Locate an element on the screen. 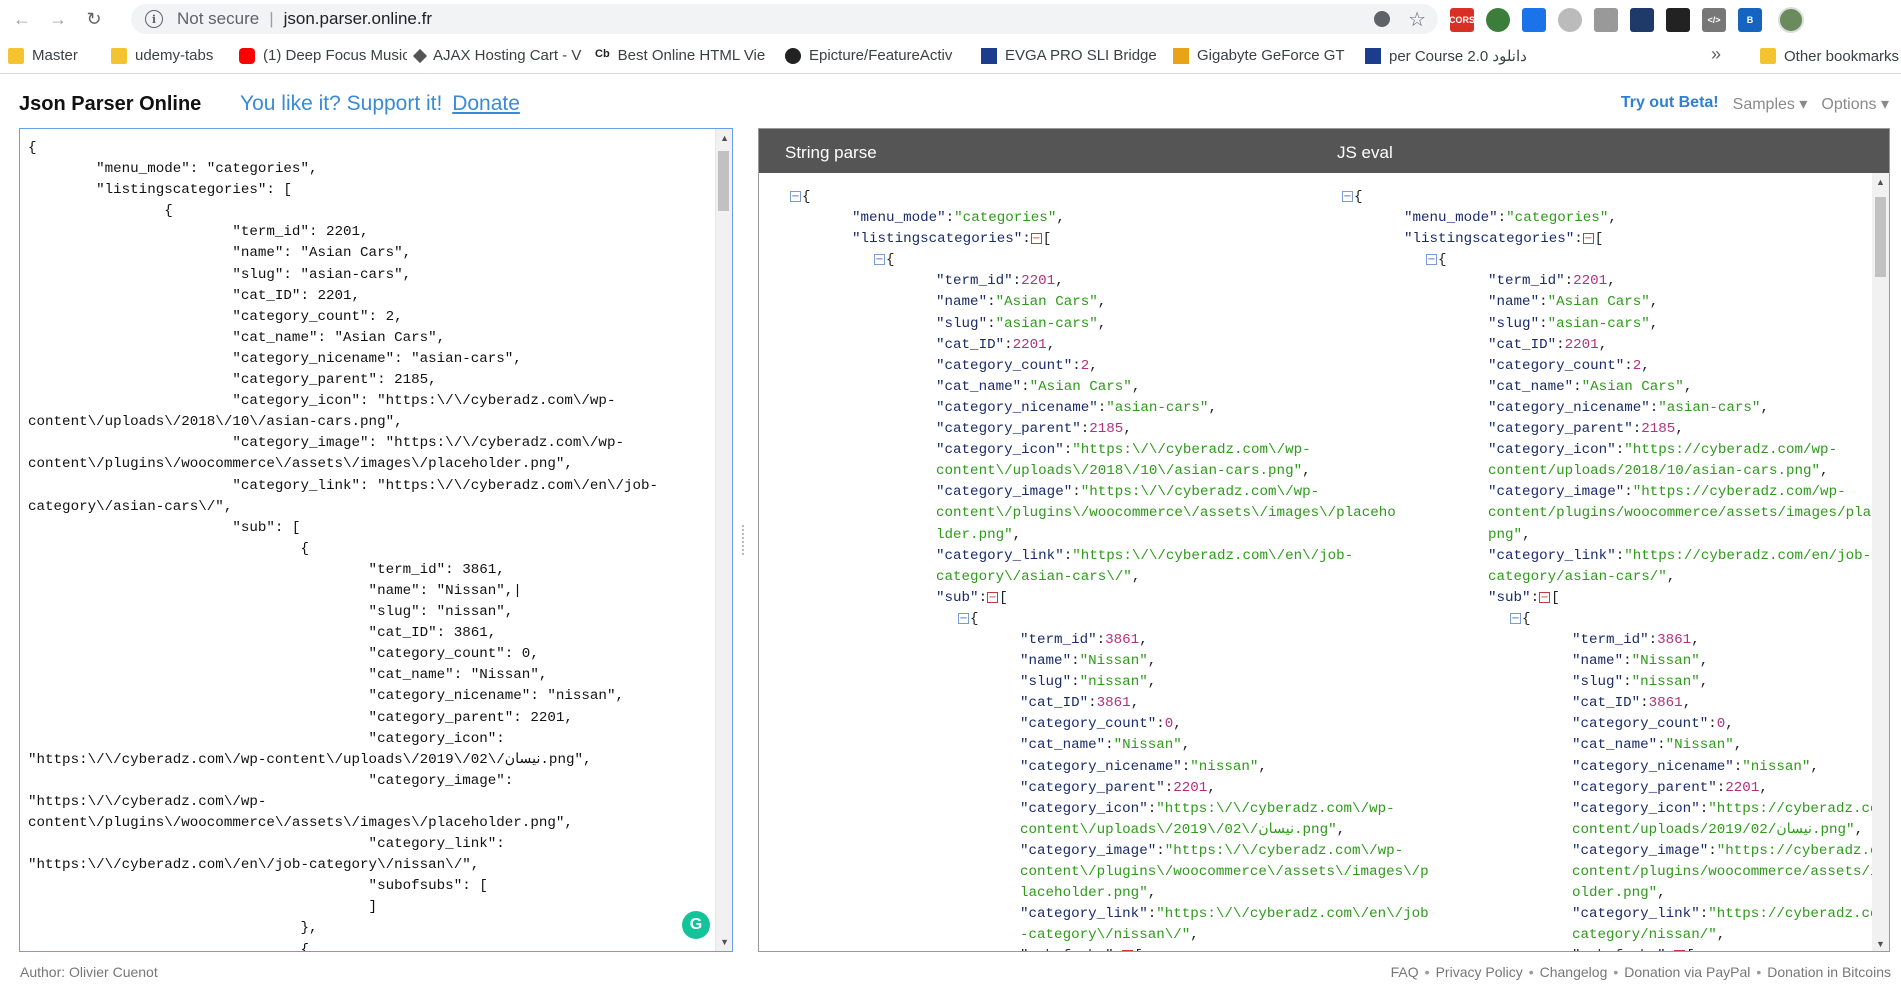 The image size is (1901, 985). editor-scrollbar: ▲ ▼ is located at coordinates (723, 540).